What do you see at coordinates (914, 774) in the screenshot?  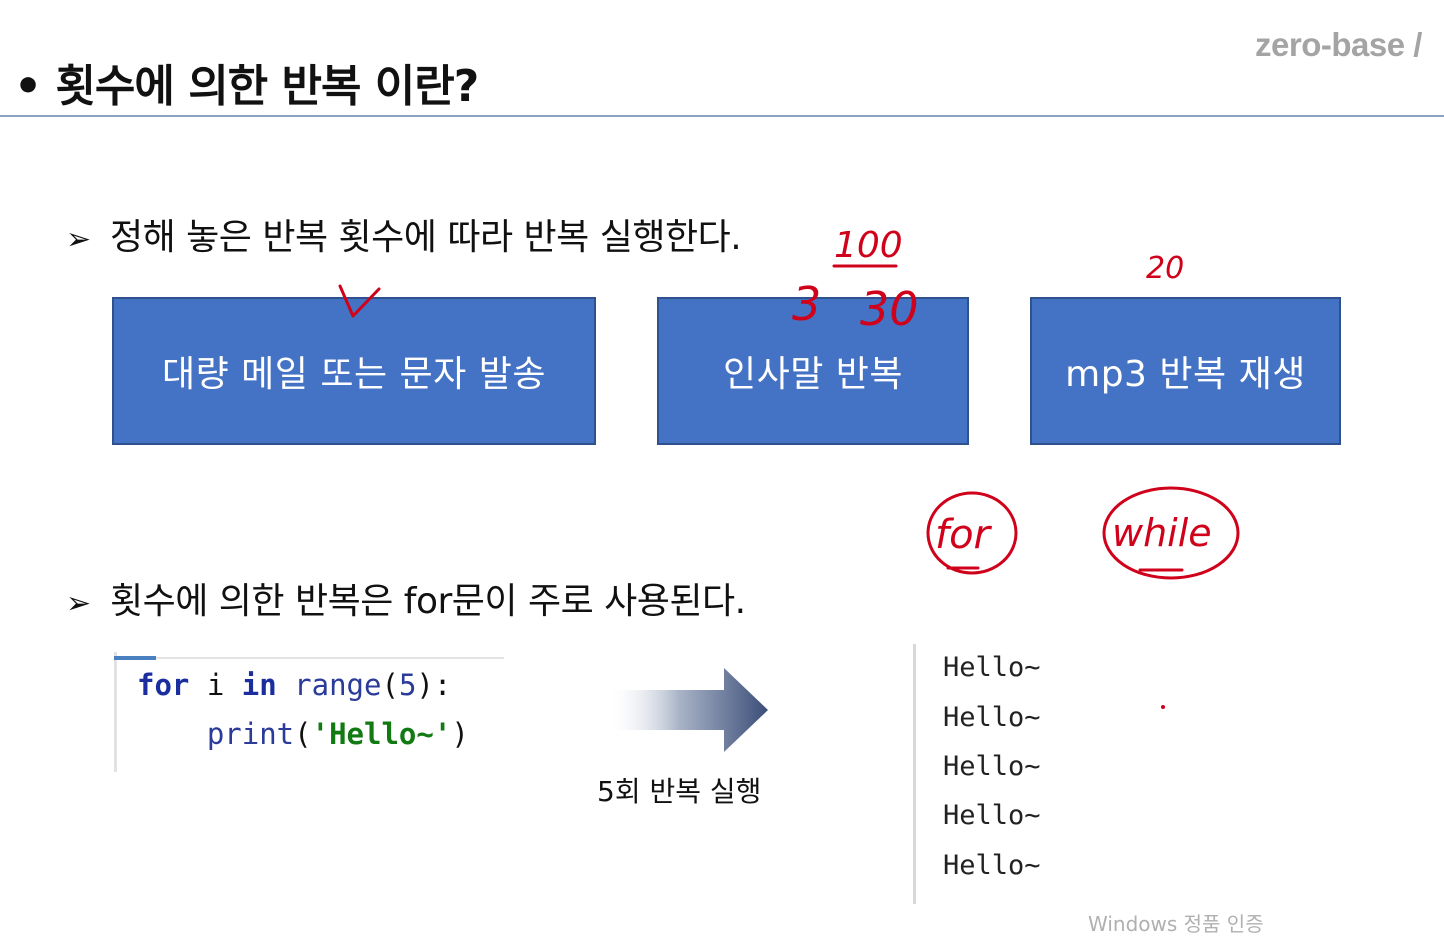 I see `output-divider` at bounding box center [914, 774].